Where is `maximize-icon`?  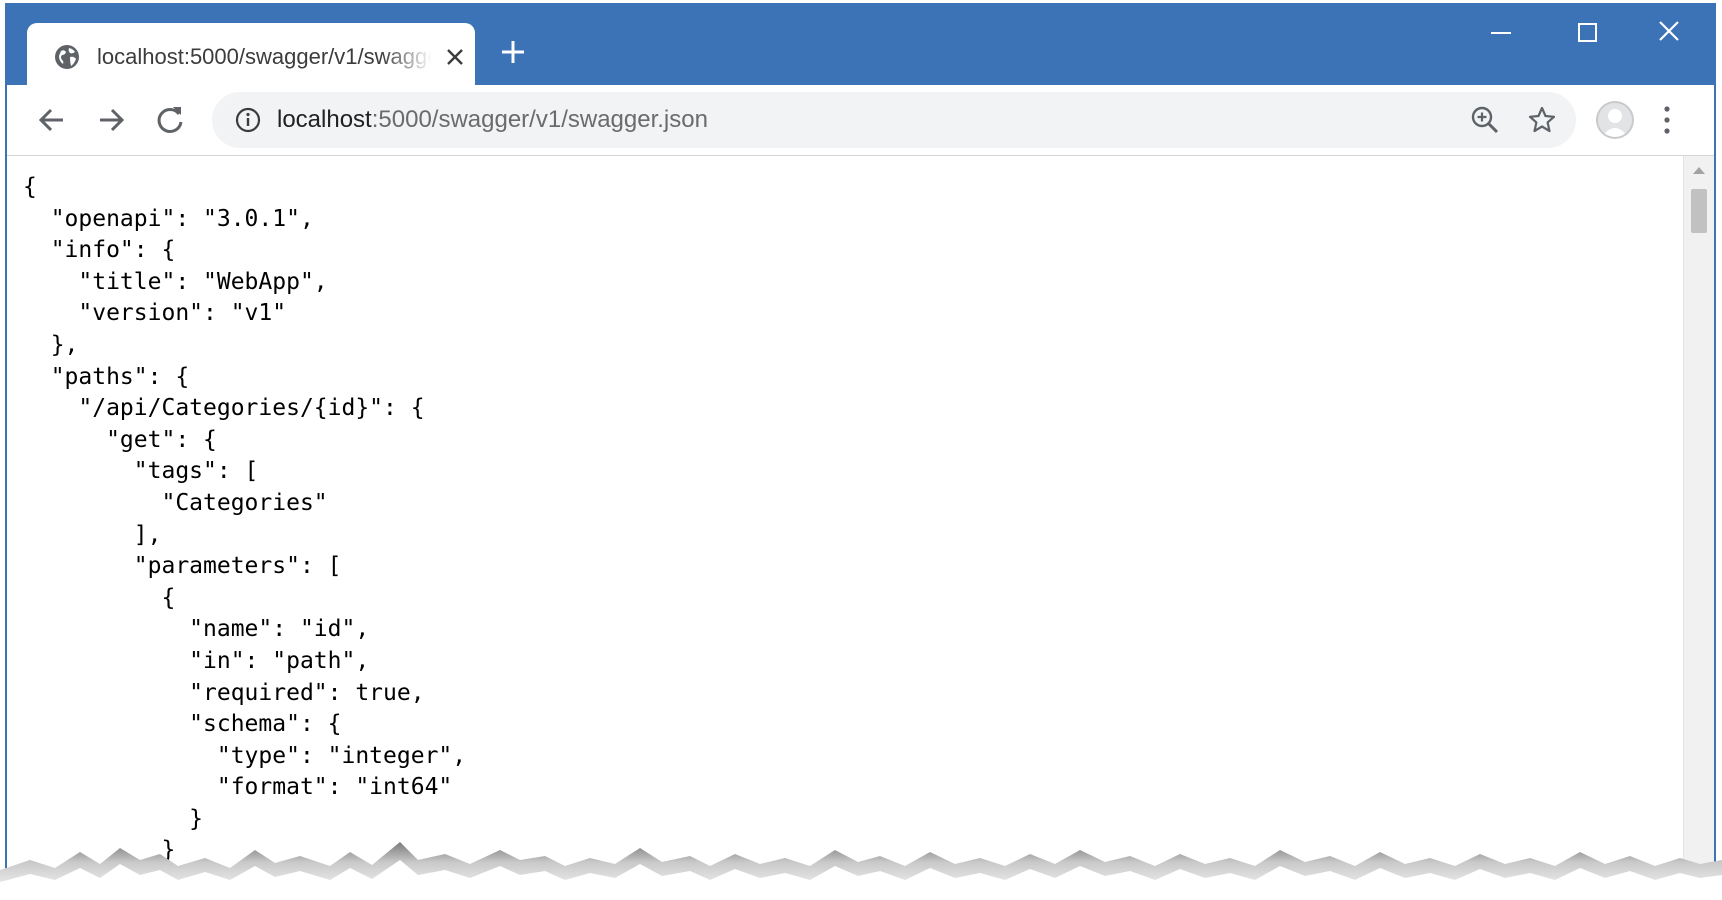
maximize-icon is located at coordinates (1587, 39).